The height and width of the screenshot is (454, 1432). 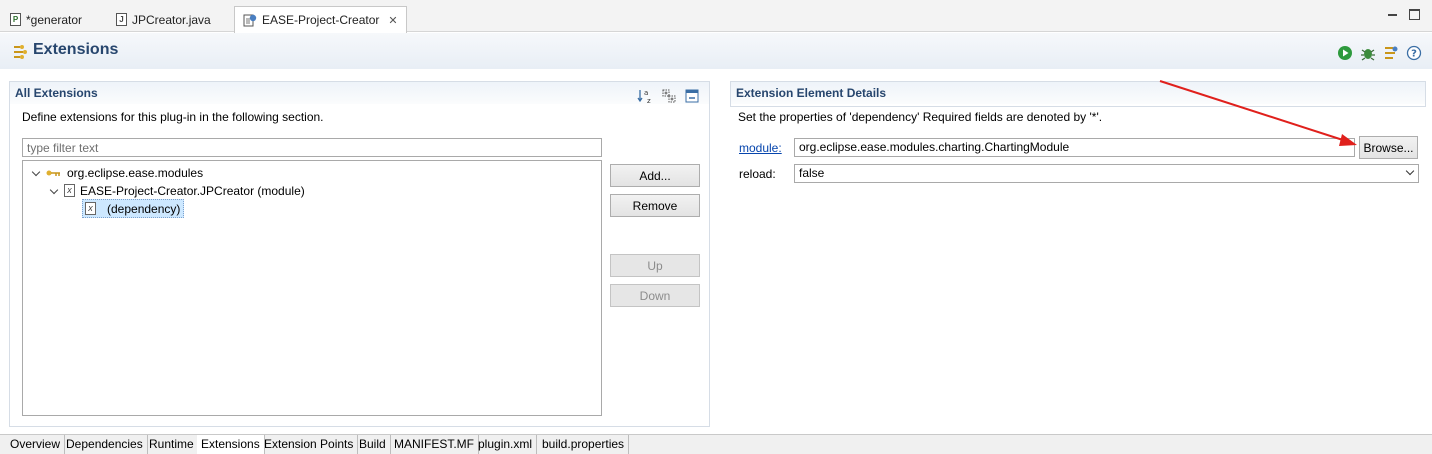 I want to click on up-button: Up, so click(x=655, y=265).